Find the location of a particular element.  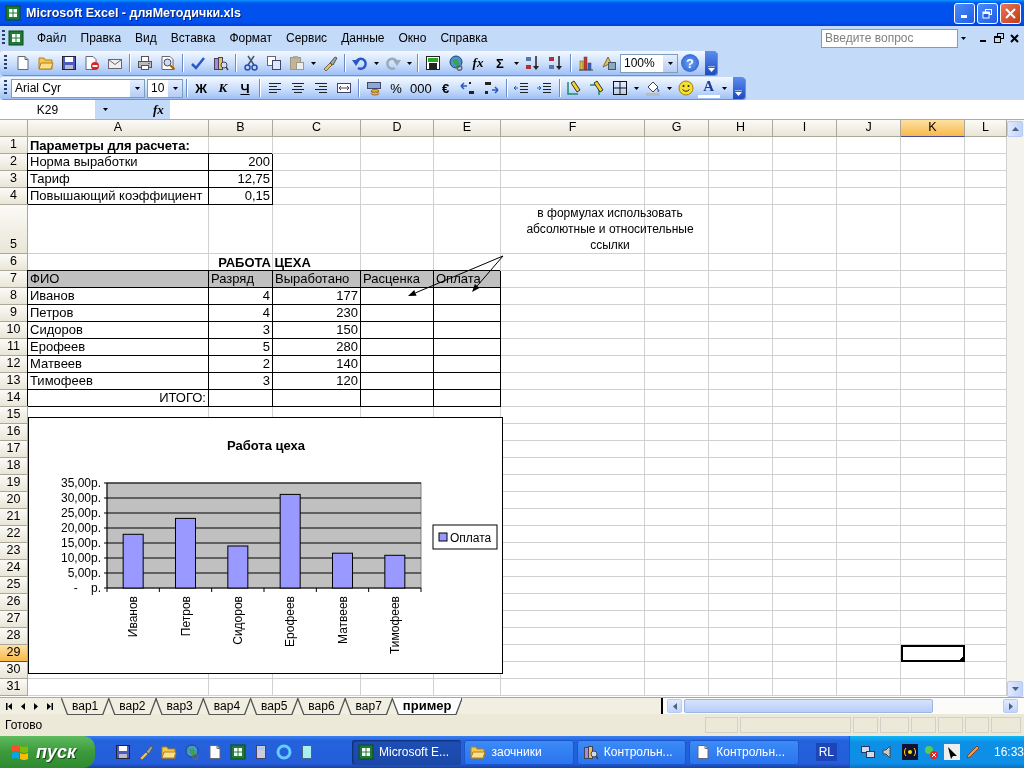

horizontal-scrollbar is located at coordinates (842, 706).